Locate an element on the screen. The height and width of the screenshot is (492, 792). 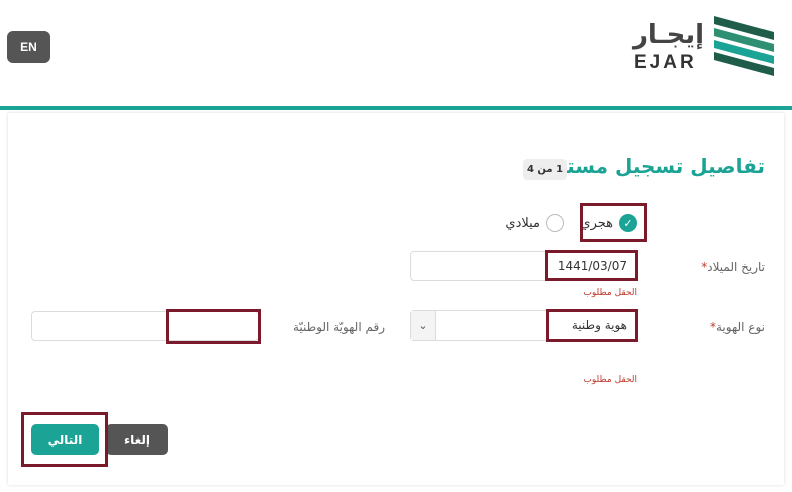
header-divider is located at coordinates (396, 108).